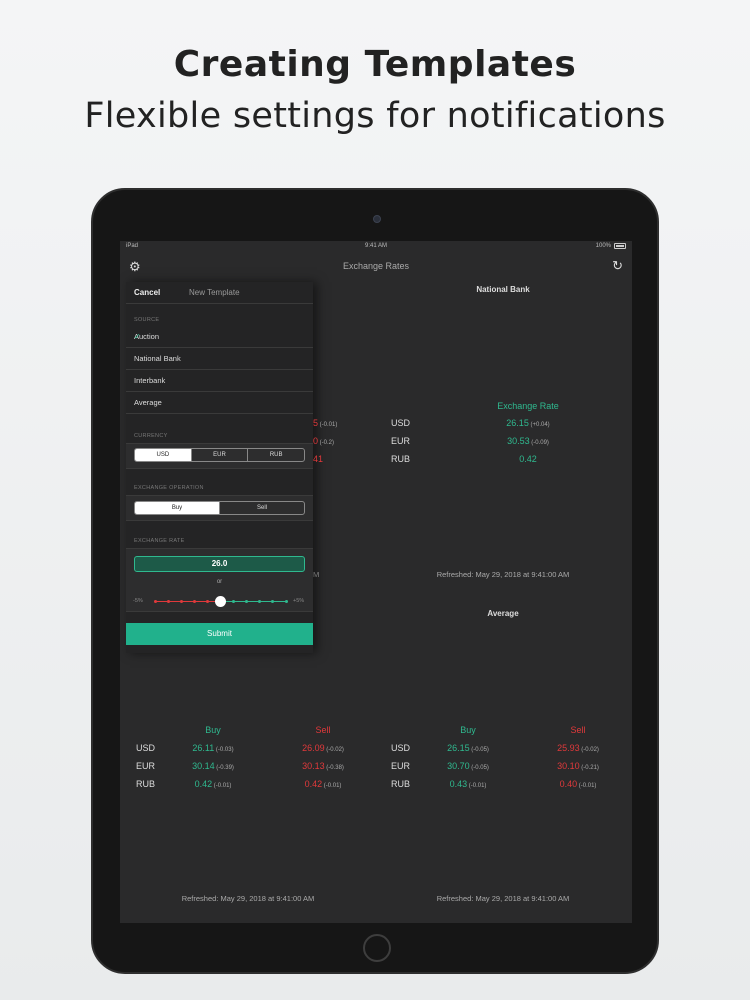  I want to click on battery-percent: 100%, so click(603, 246).